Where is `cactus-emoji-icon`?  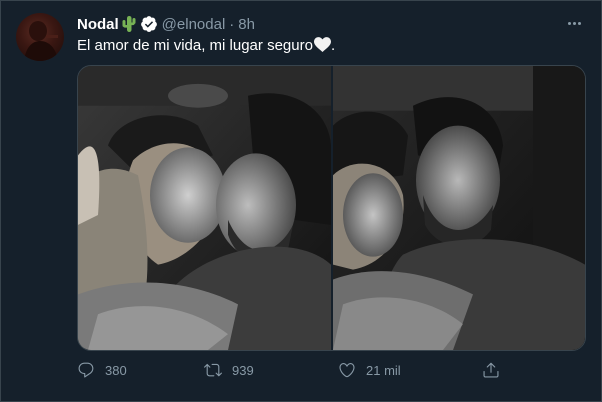 cactus-emoji-icon is located at coordinates (129, 24).